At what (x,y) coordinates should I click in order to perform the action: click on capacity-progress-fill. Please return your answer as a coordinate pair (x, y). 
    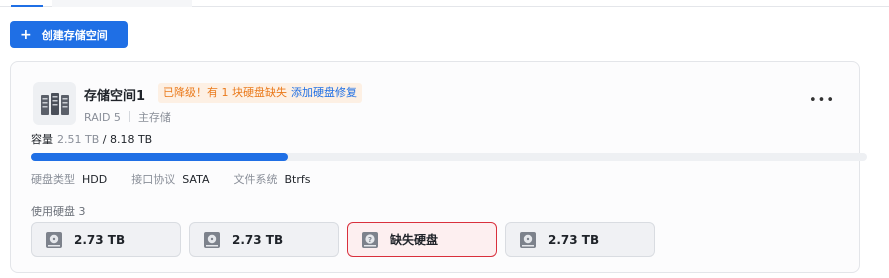
    Looking at the image, I should click on (159, 157).